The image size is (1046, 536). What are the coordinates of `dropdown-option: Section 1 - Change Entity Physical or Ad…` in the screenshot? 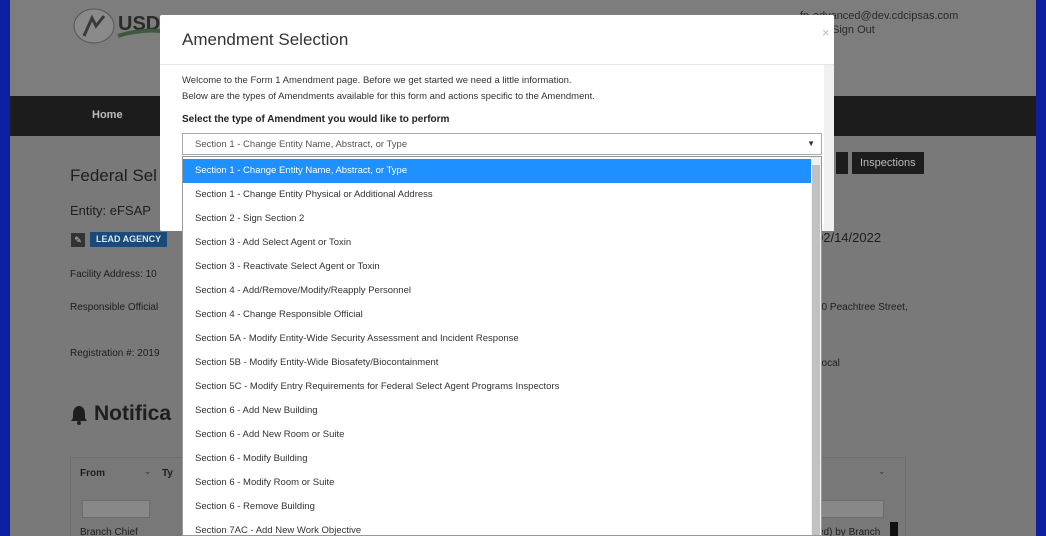 It's located at (497, 195).